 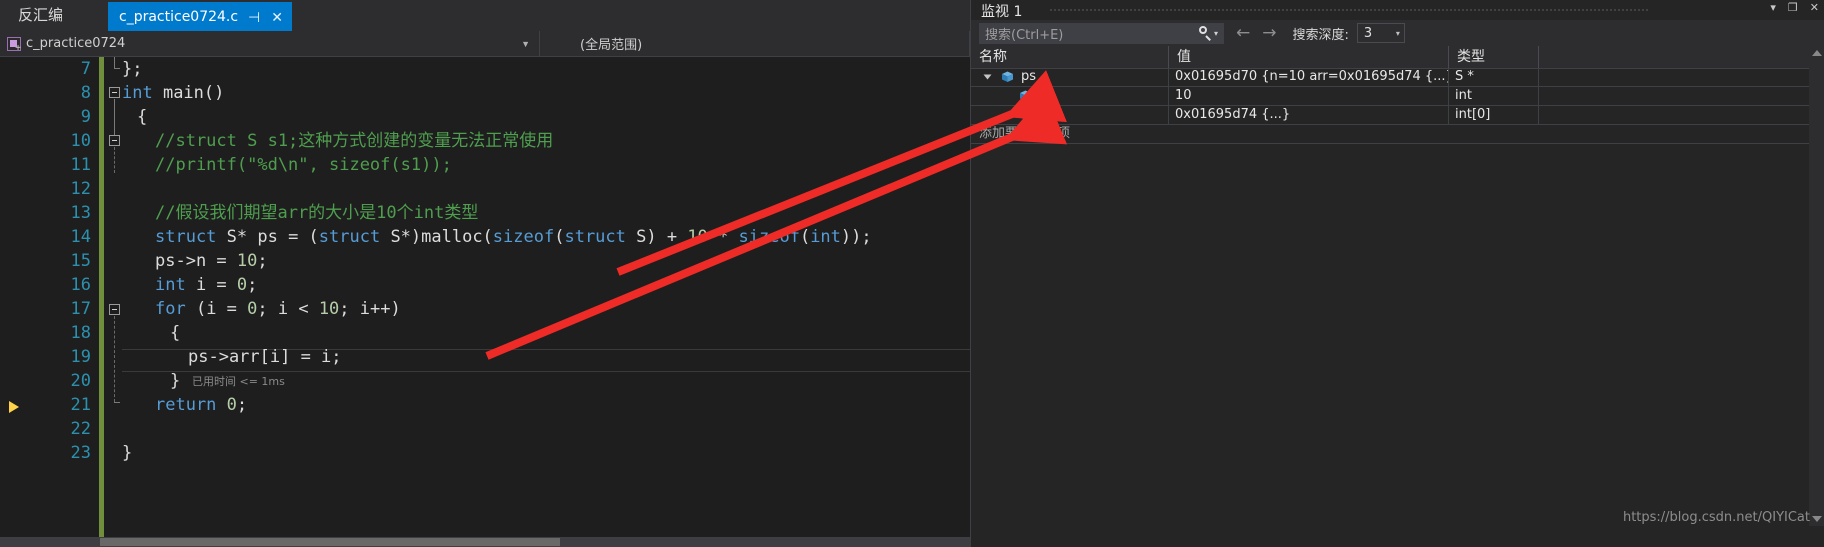 I want to click on line-number: 14, so click(x=80, y=237).